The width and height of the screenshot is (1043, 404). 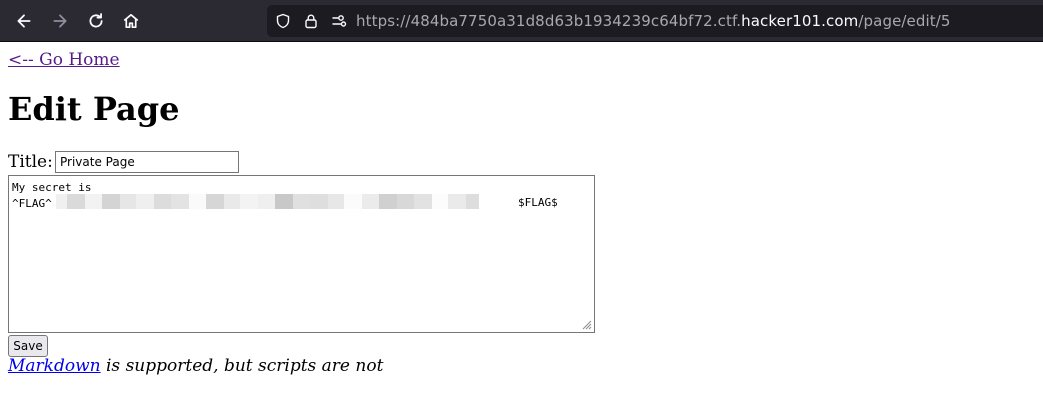 I want to click on shield-icon, so click(x=283, y=21).